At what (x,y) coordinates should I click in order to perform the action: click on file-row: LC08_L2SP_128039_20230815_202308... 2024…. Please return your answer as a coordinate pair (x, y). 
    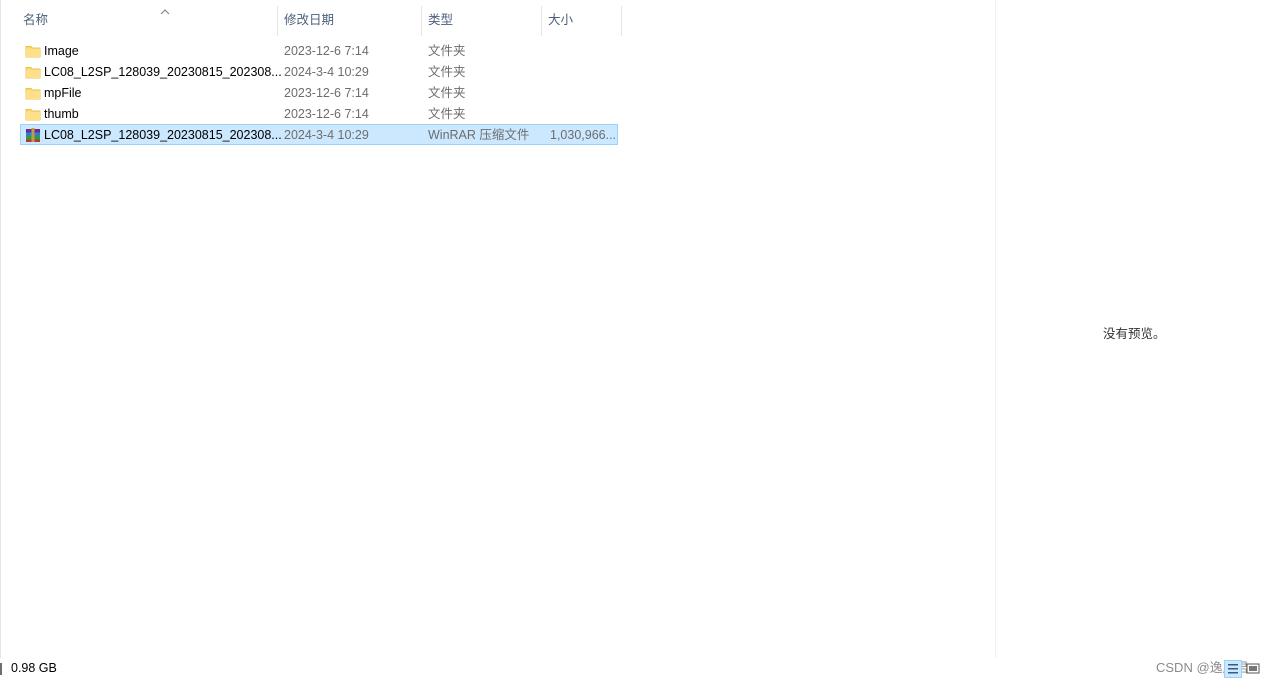
    Looking at the image, I should click on (319, 71).